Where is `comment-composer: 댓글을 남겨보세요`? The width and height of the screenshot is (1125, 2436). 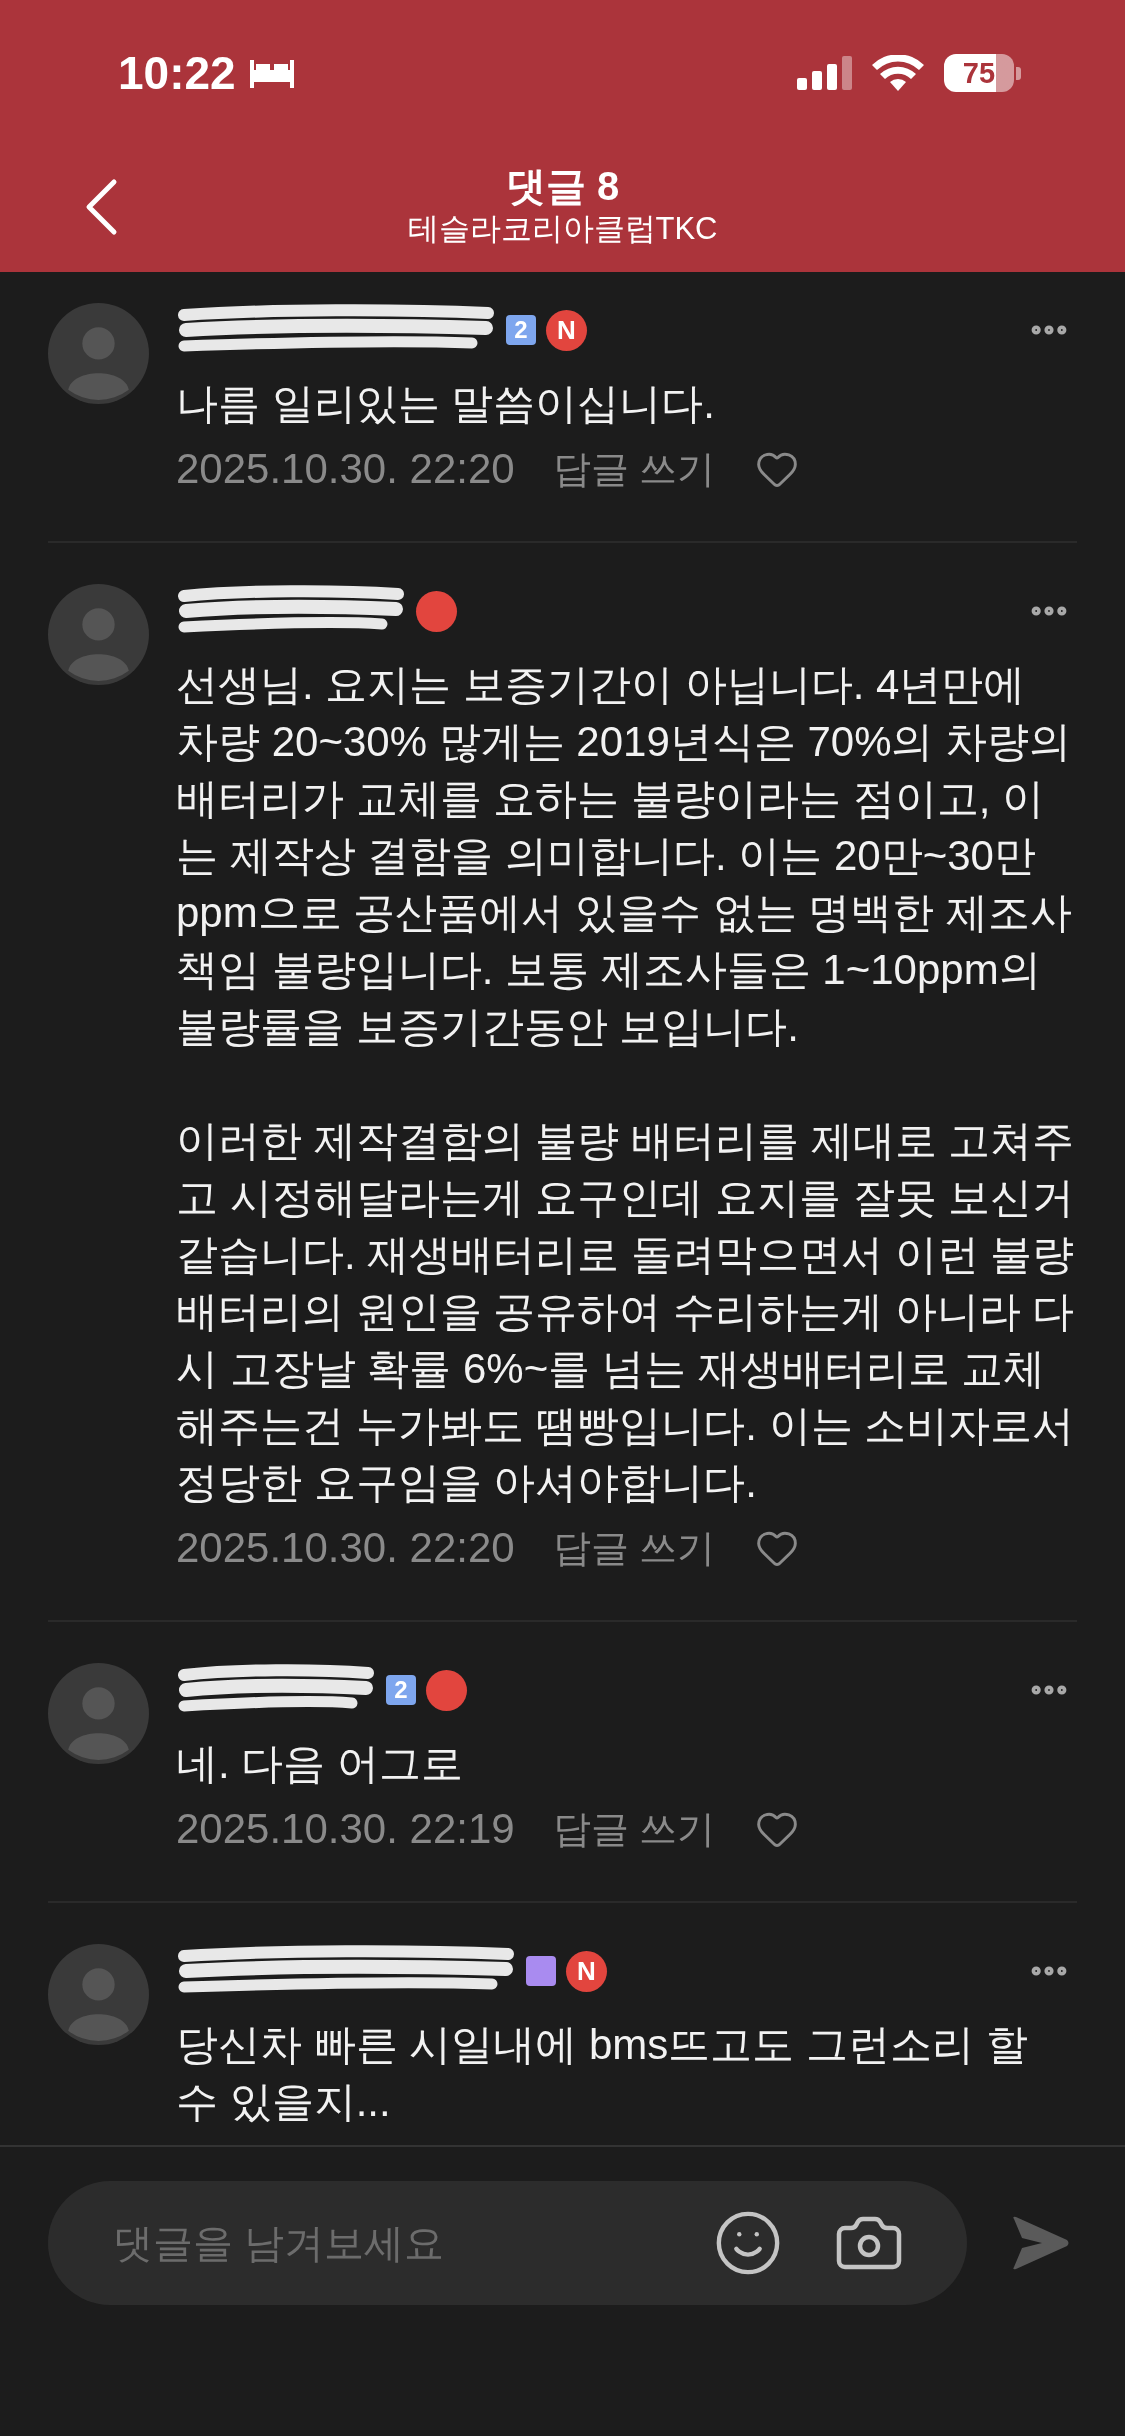
comment-composer: 댓글을 남겨보세요 is located at coordinates (507, 2243).